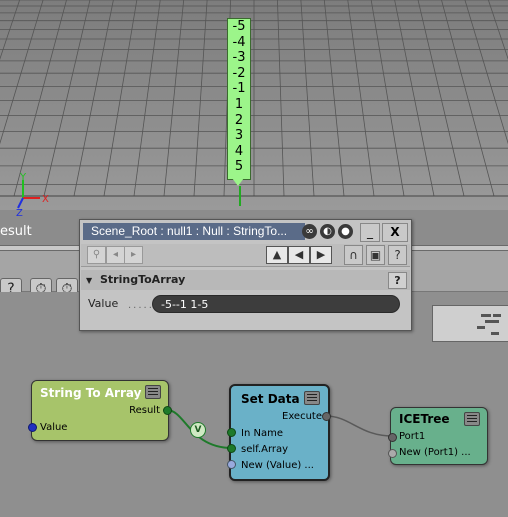 This screenshot has height=517, width=508. What do you see at coordinates (245, 280) in the screenshot?
I see `section-header: ▼ StringToArray ?` at bounding box center [245, 280].